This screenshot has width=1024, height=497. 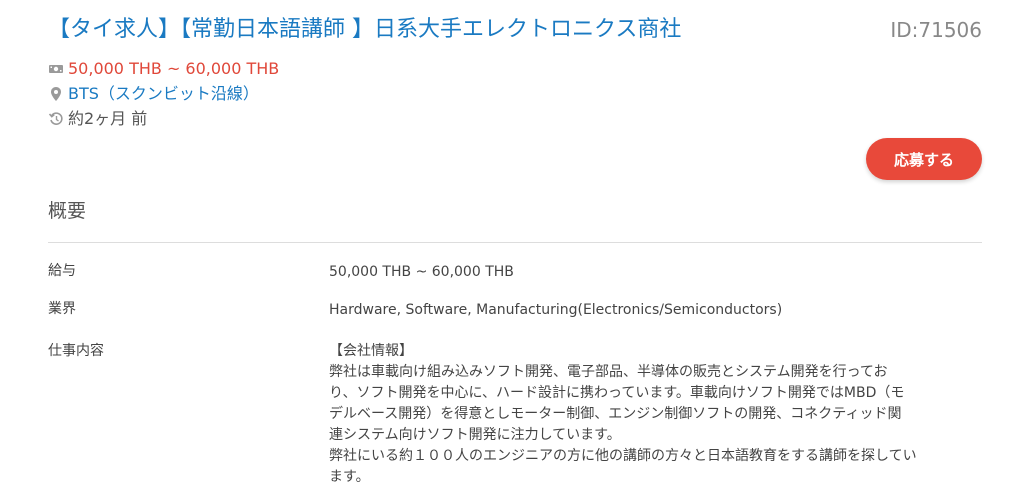 I want to click on job-posted-text: 約2ヶ月 前, so click(x=108, y=118).